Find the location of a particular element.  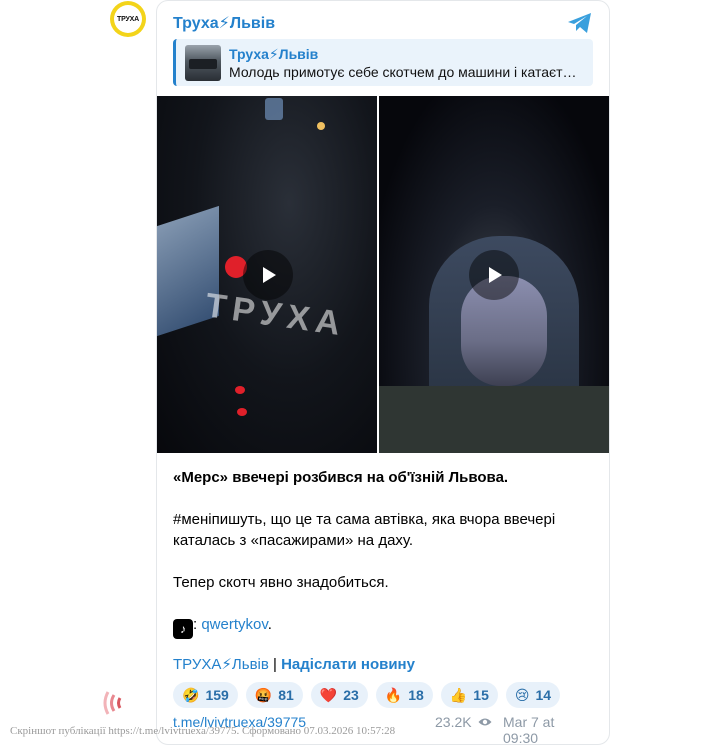

reaction-heart: ❤️ 23 is located at coordinates (339, 695).